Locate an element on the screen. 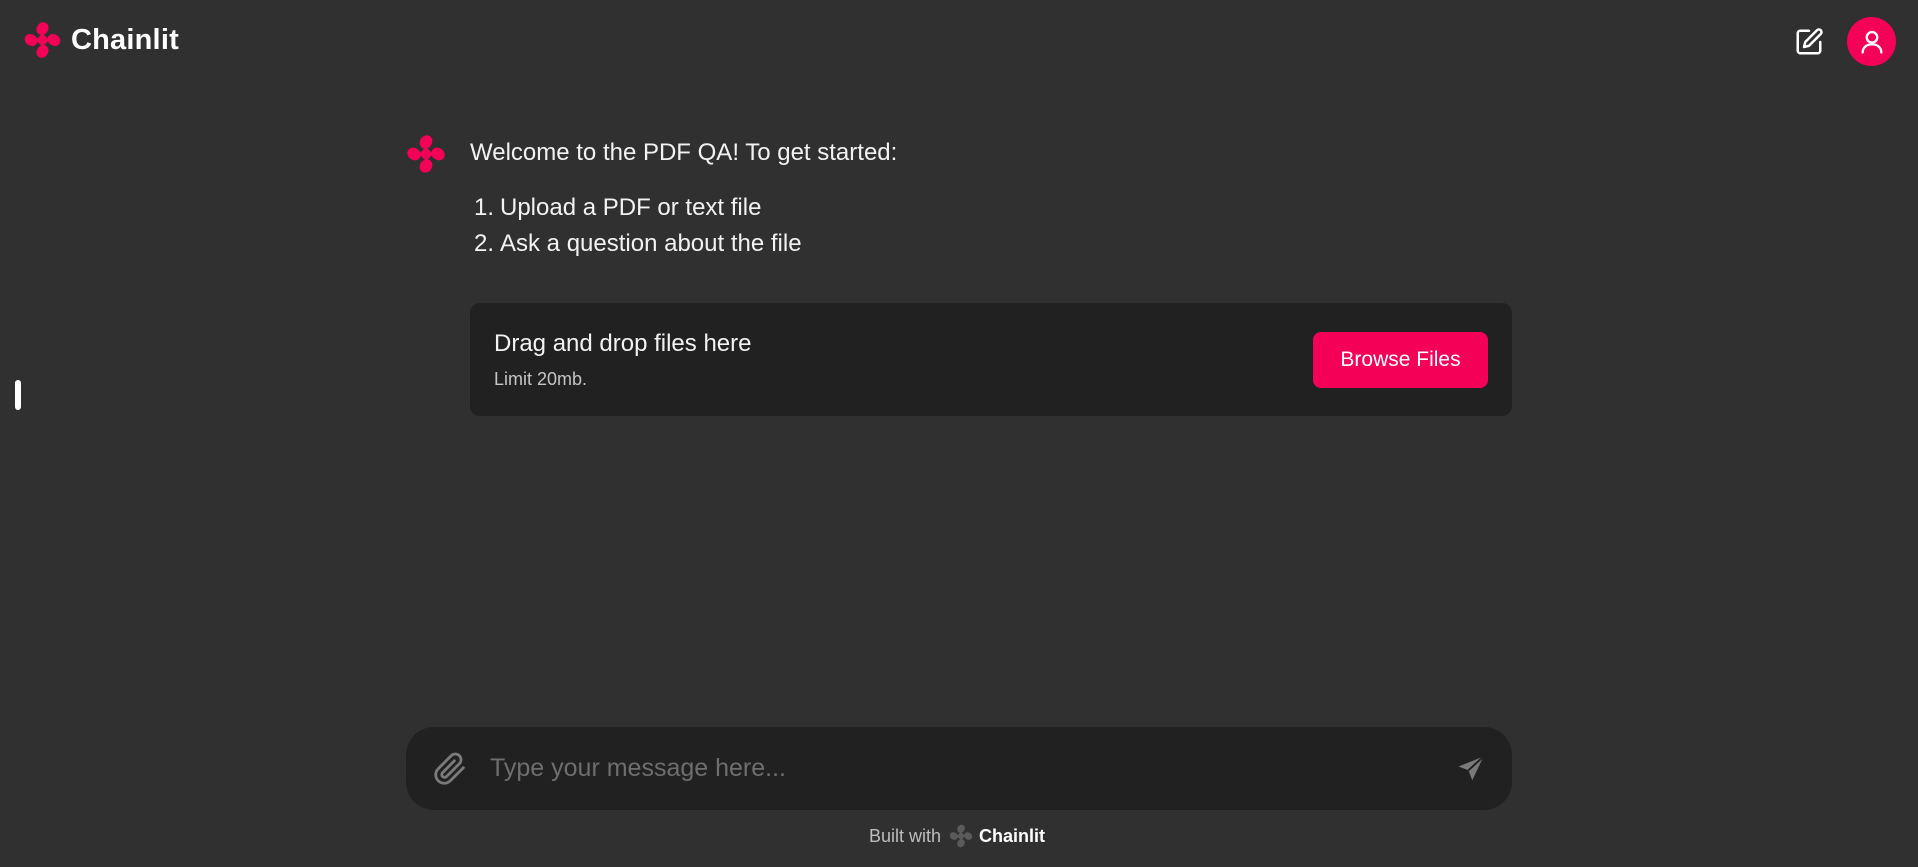 This screenshot has width=1918, height=867. brand: Chainlit is located at coordinates (101, 40).